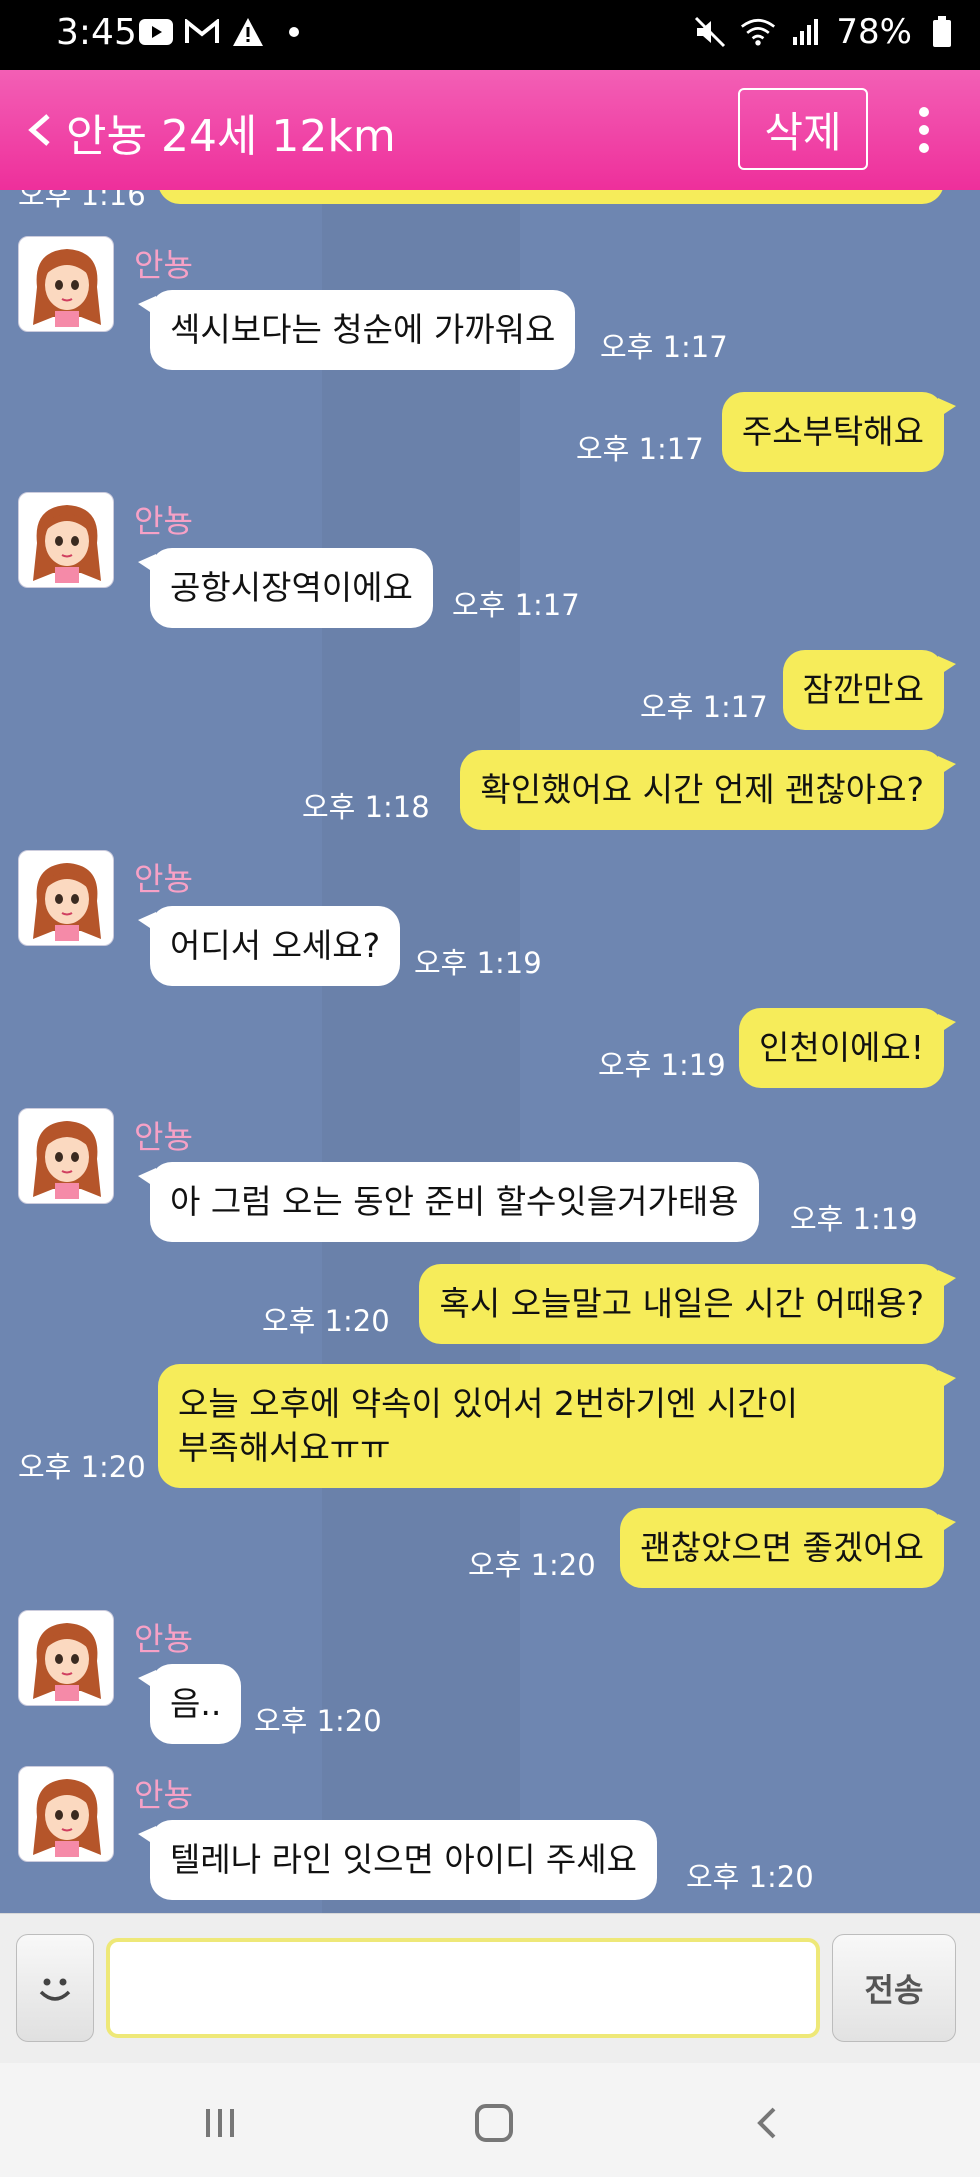 This screenshot has height=2177, width=980. What do you see at coordinates (463, 1988) in the screenshot?
I see `message-input` at bounding box center [463, 1988].